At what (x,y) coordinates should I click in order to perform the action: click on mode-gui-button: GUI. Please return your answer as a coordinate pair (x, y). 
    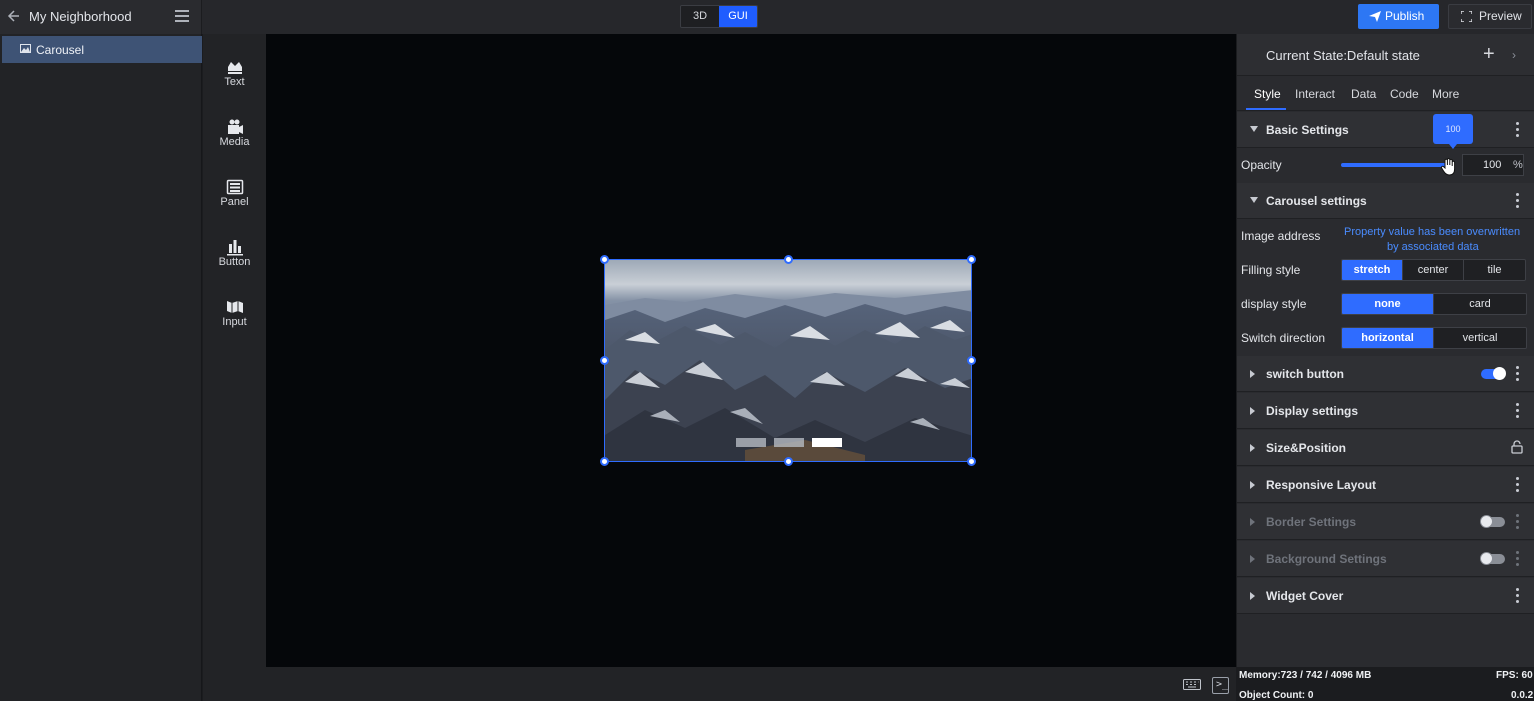
    Looking at the image, I should click on (738, 16).